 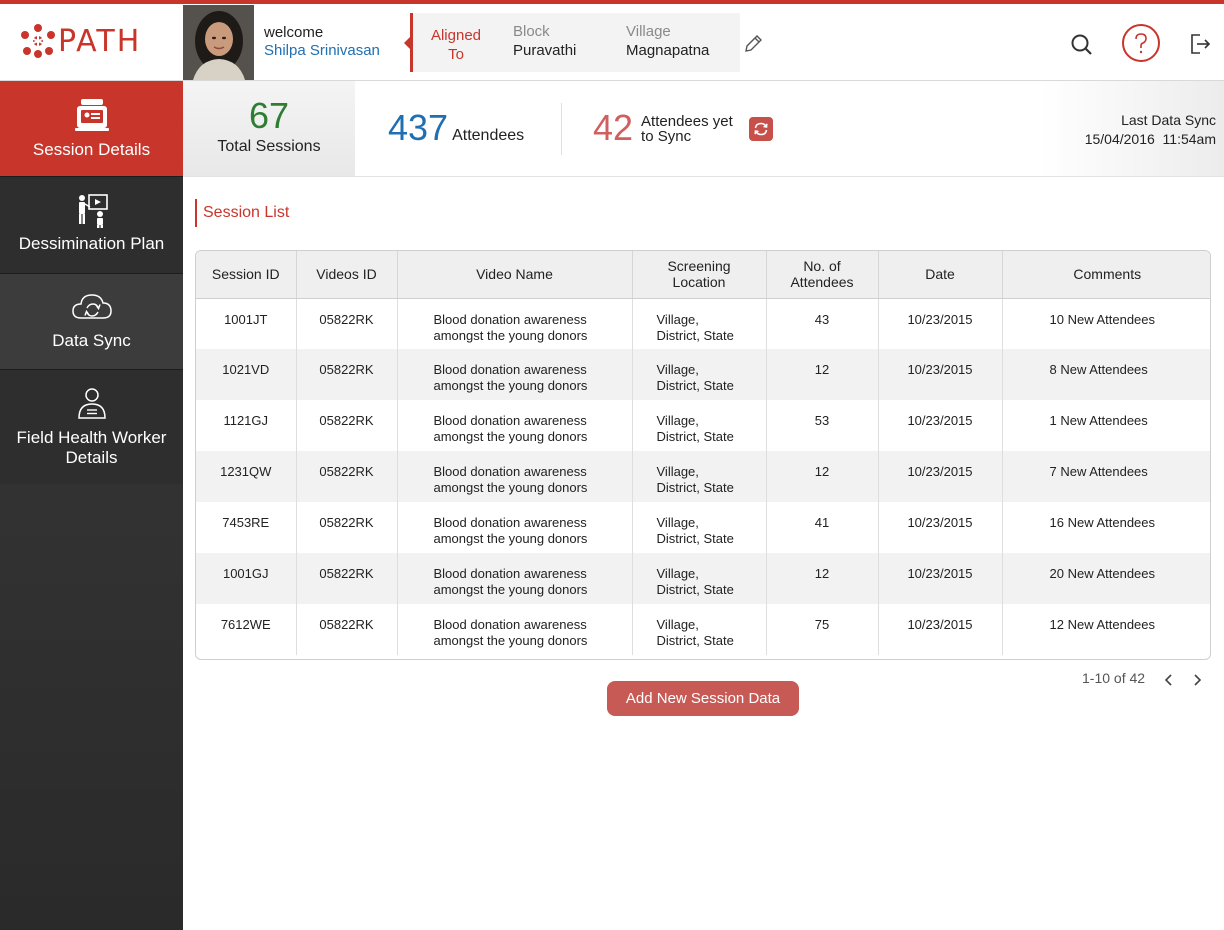 I want to click on user-name: Shilpa Srinivasan, so click(x=322, y=50).